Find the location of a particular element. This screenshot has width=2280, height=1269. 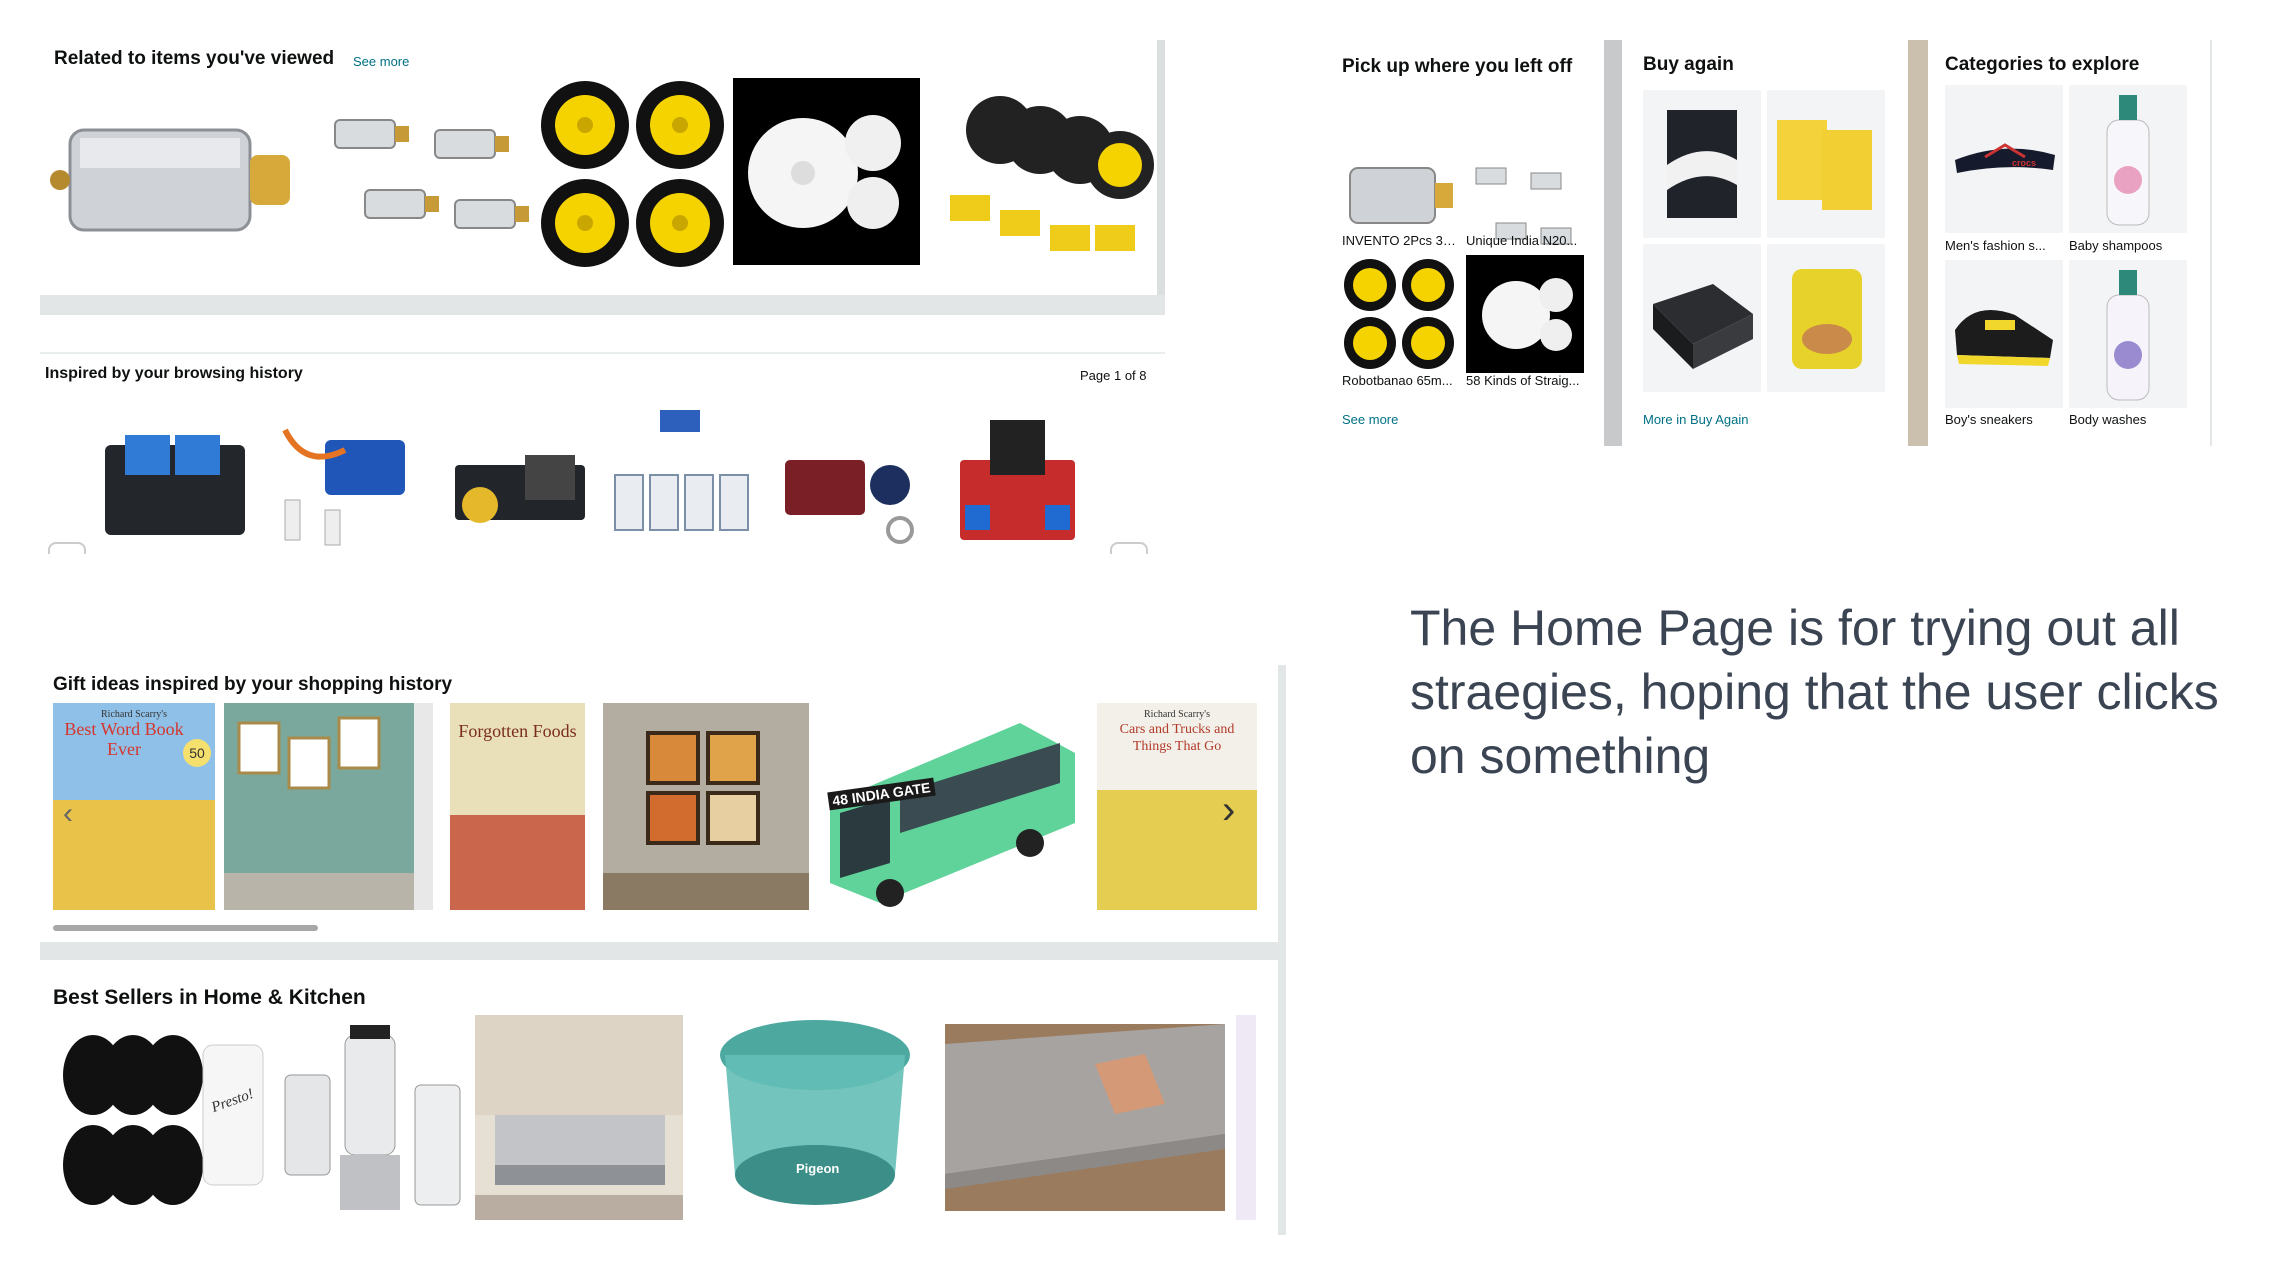

gift-section-divider is located at coordinates (663, 951).